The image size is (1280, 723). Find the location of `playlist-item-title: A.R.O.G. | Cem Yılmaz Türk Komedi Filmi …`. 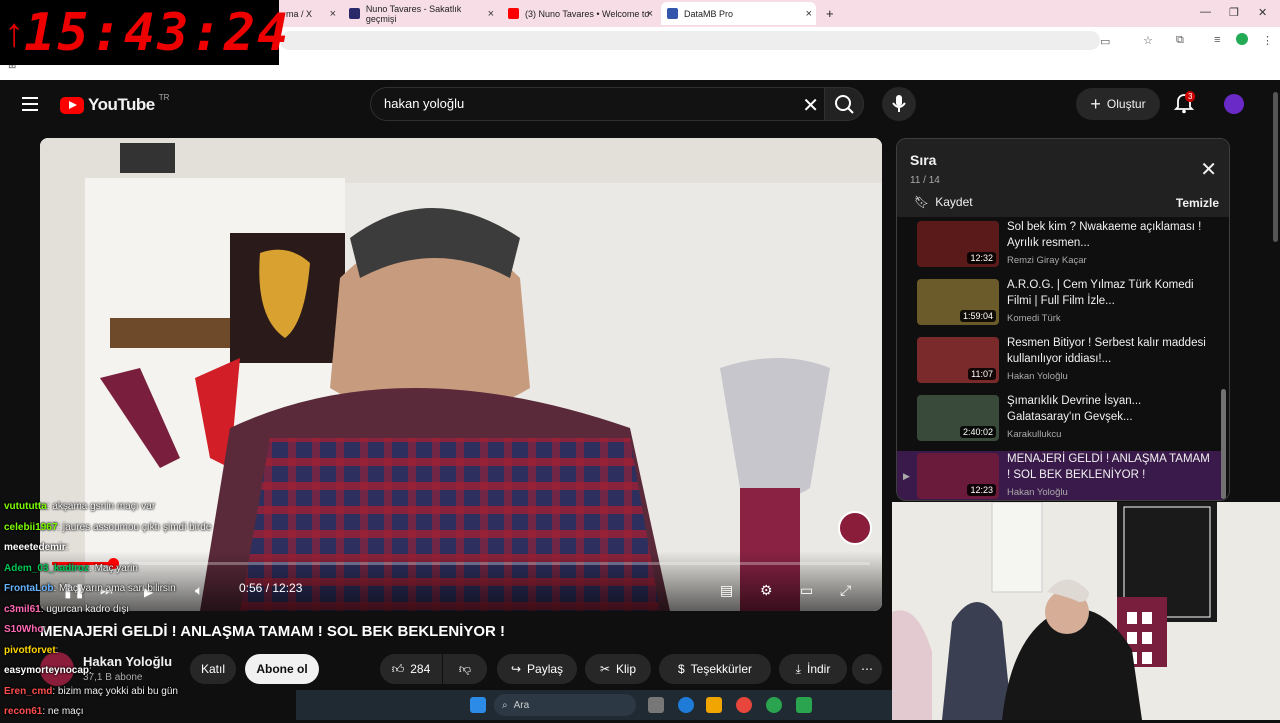

playlist-item-title: A.R.O.G. | Cem Yılmaz Türk Komedi Filmi … is located at coordinates (1109, 293).